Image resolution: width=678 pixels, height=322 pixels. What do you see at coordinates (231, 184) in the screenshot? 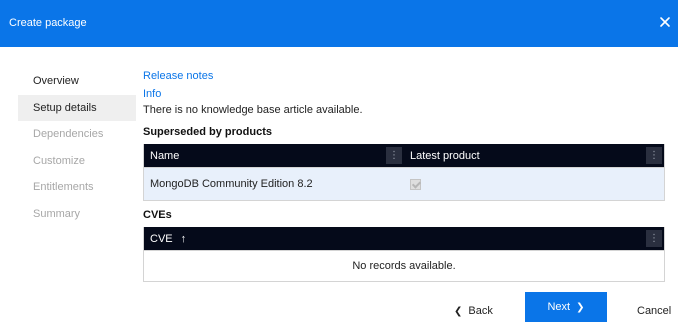
I see `product-name: MongoDB Community Edition 8.2` at bounding box center [231, 184].